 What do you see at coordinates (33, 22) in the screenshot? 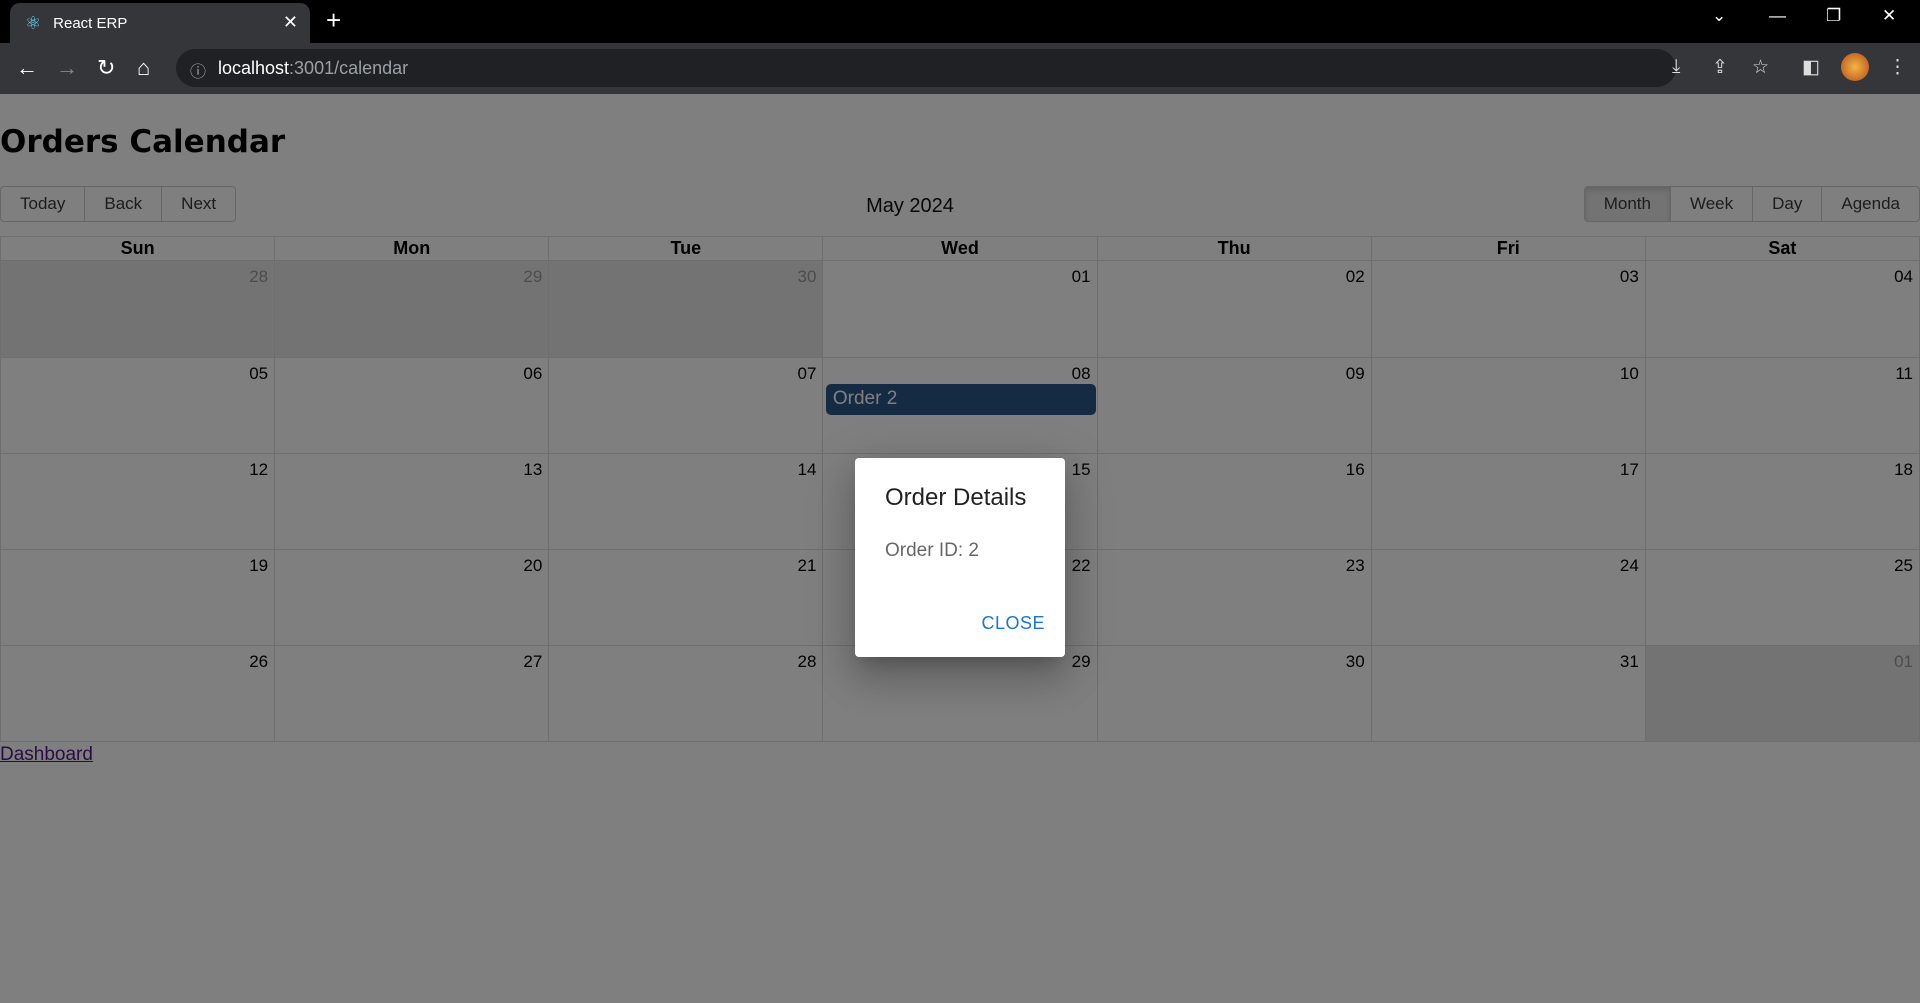
I see `react-logo-icon: ⚛` at bounding box center [33, 22].